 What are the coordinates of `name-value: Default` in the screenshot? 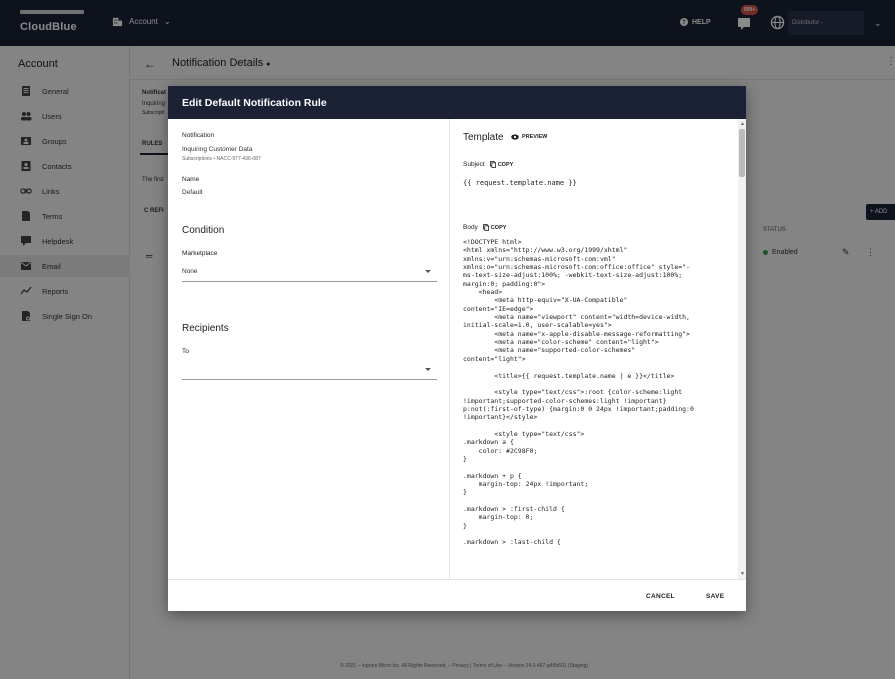 It's located at (192, 192).